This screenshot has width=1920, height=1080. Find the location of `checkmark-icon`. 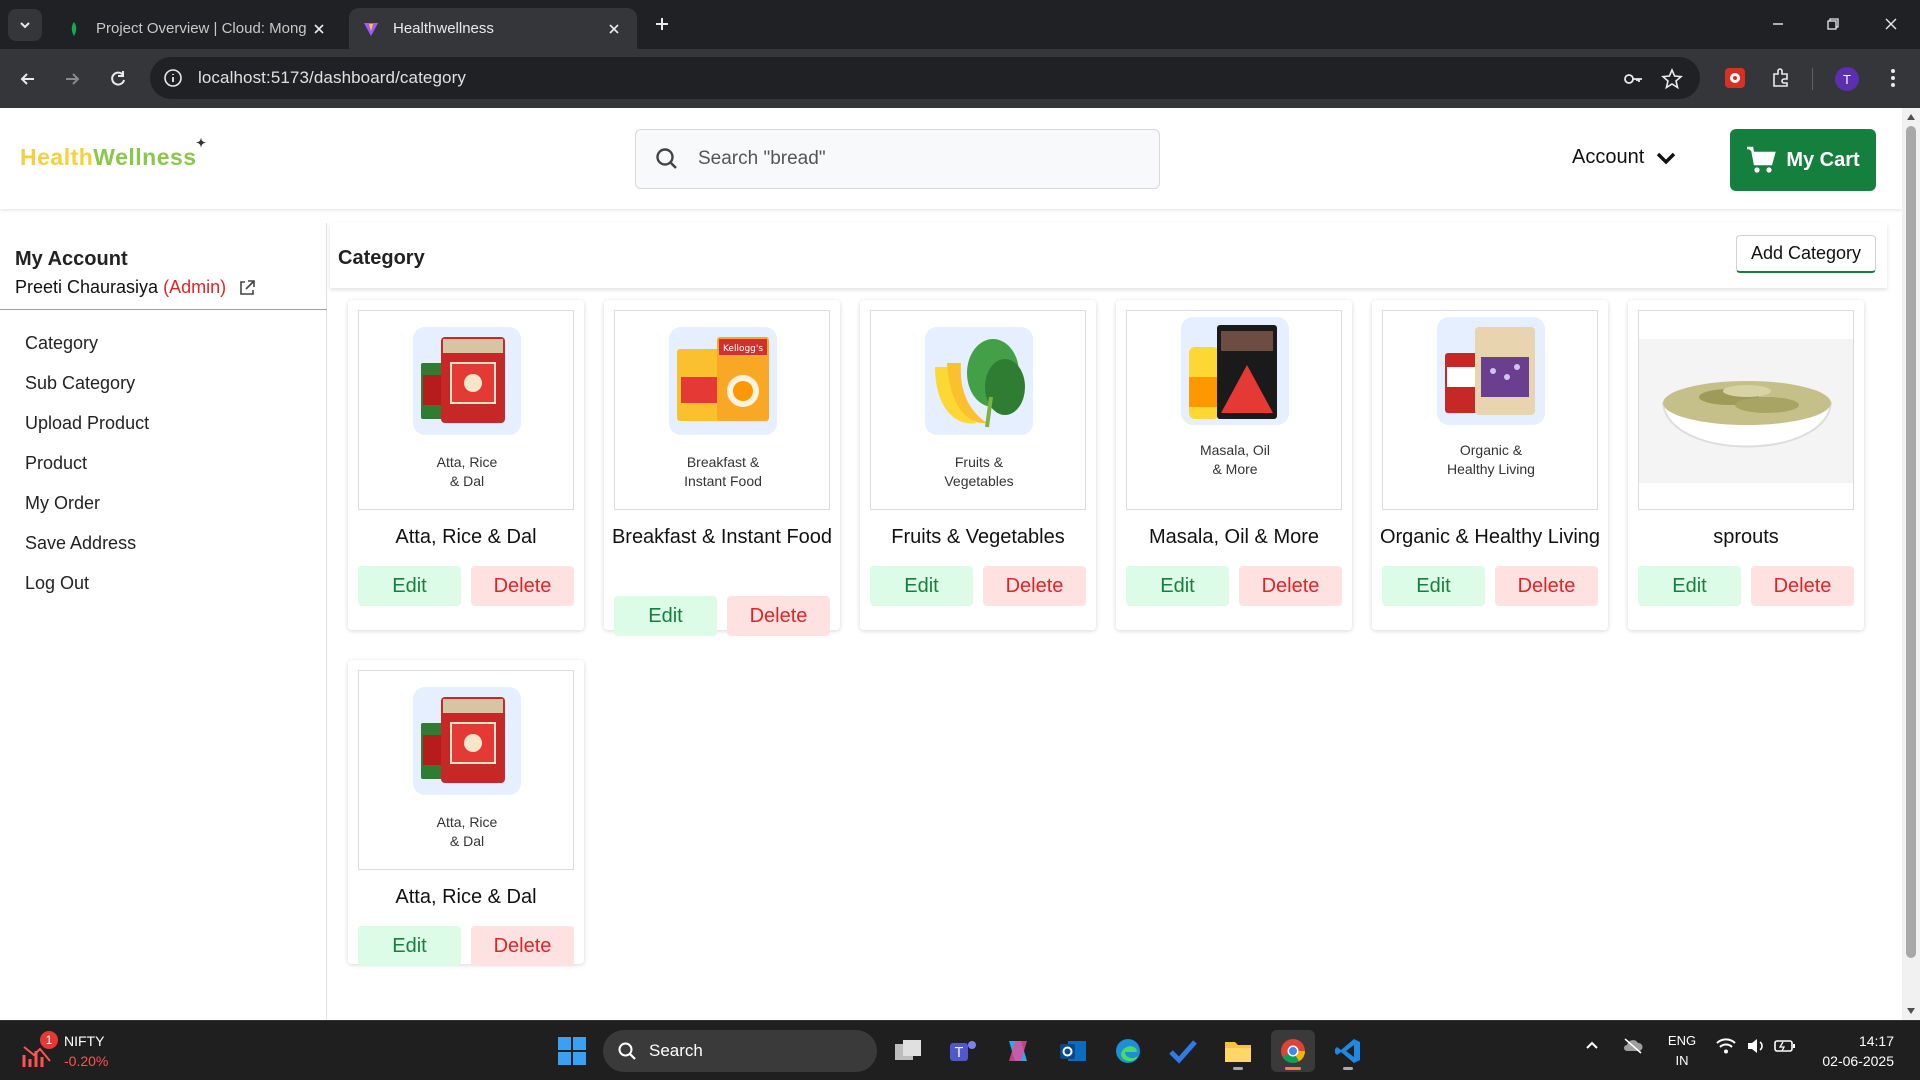

checkmark-icon is located at coordinates (1183, 1052).